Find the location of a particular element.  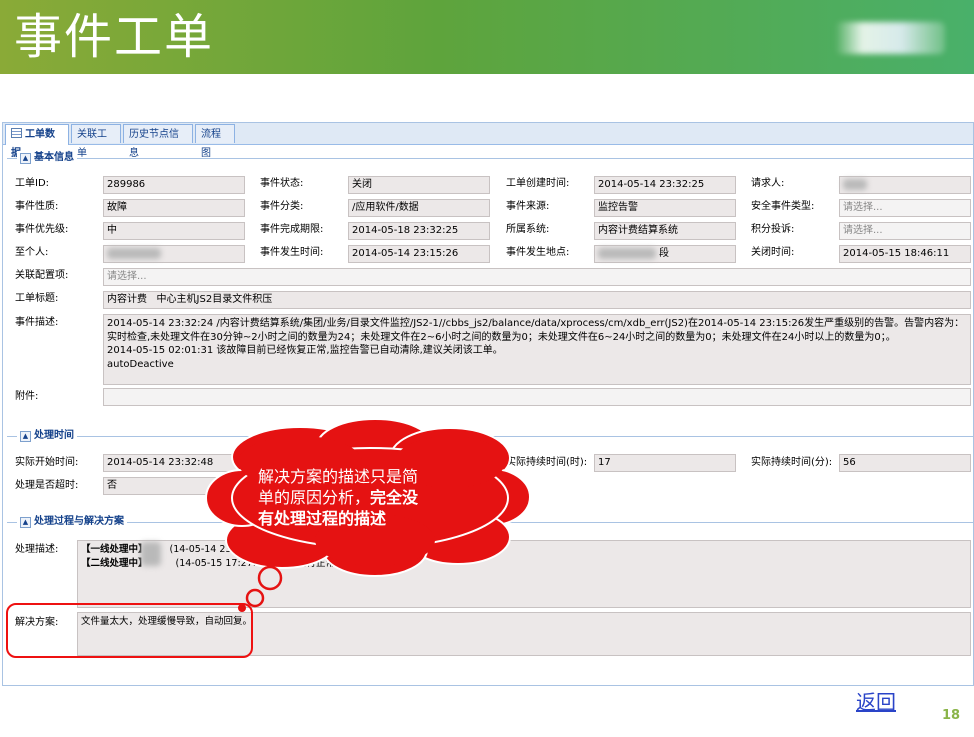

section-basic-header: ▲ 基本信息 is located at coordinates (47, 158).